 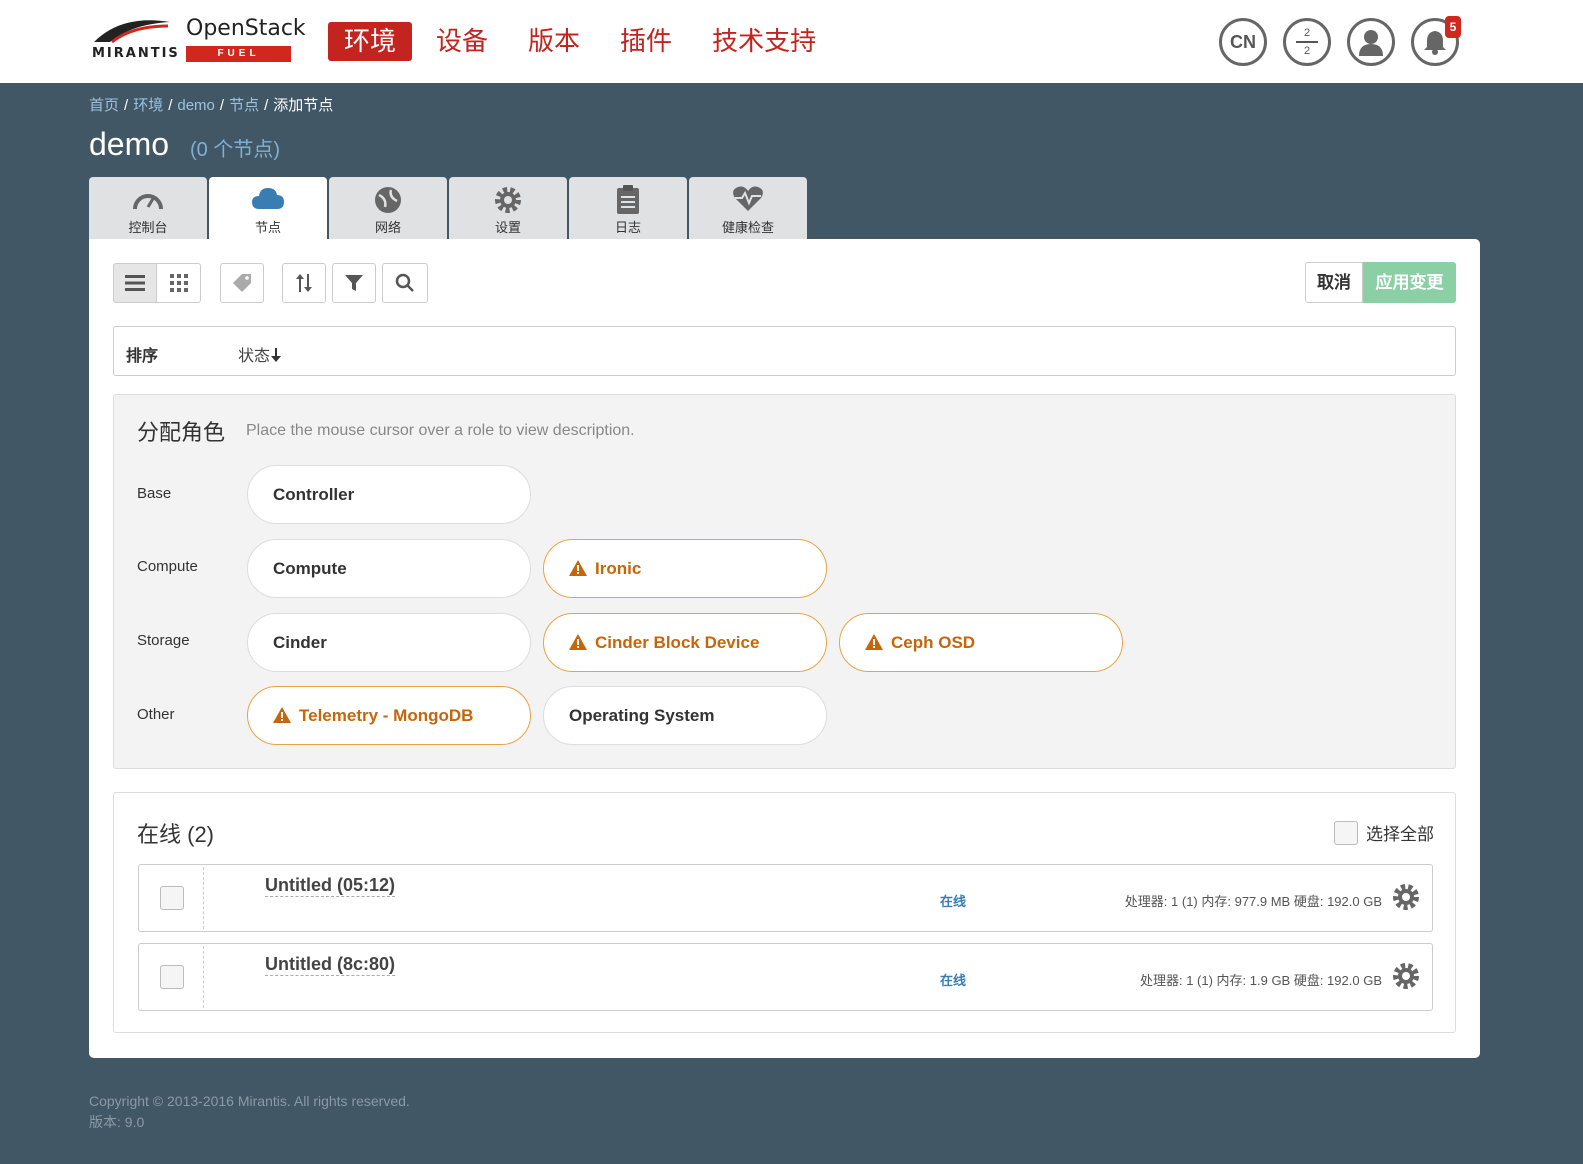 I want to click on search-icon, so click(x=404, y=282).